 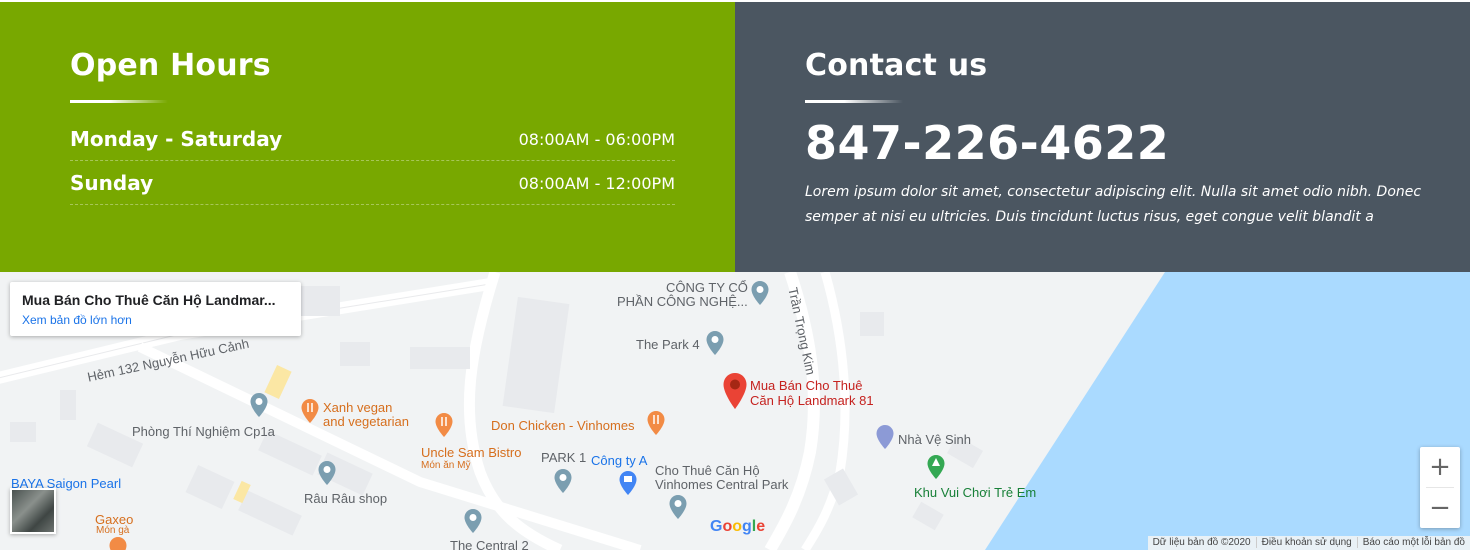 I want to click on map-label: and vegetarian, so click(x=366, y=421).